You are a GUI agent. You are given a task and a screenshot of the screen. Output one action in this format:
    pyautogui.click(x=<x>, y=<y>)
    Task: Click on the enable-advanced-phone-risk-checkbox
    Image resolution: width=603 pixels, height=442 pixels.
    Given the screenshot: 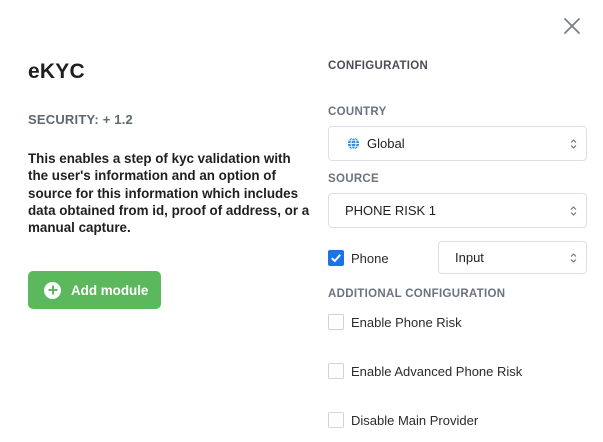 What is the action you would take?
    pyautogui.click(x=336, y=371)
    